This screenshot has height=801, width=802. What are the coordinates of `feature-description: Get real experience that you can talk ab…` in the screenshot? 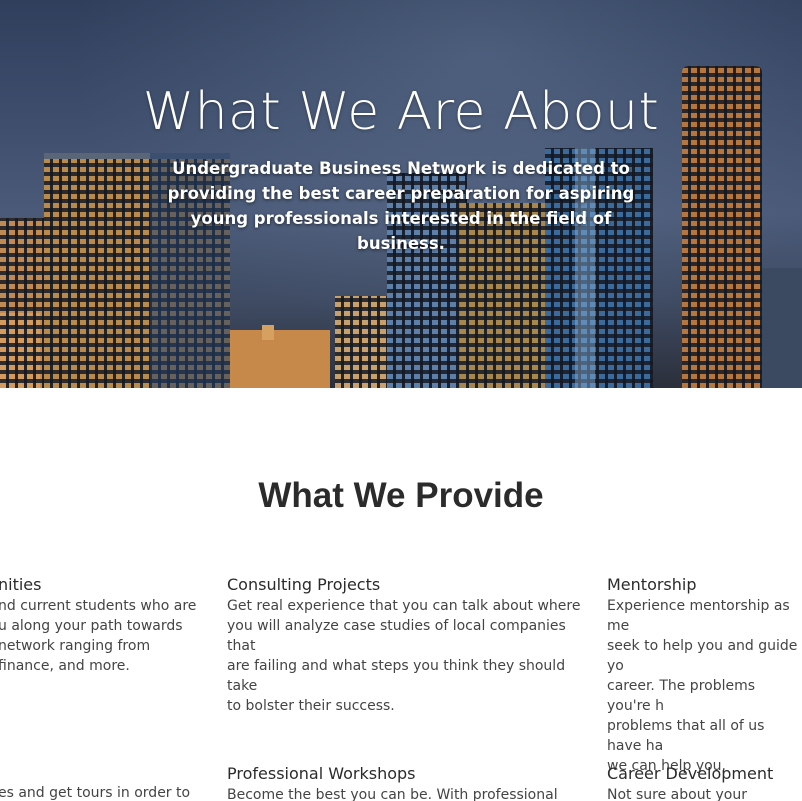 It's located at (404, 656).